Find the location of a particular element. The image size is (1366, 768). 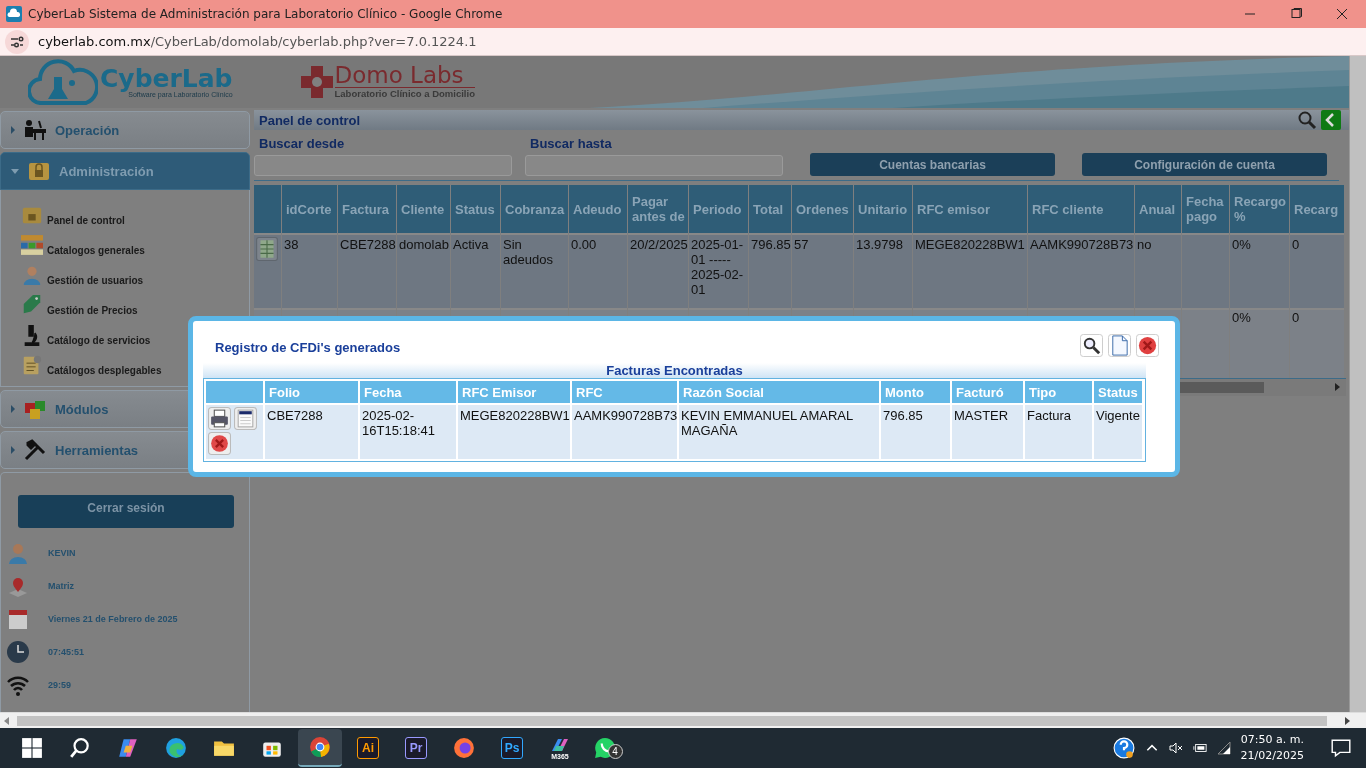

table-cell: 0.00 is located at coordinates (598, 272).